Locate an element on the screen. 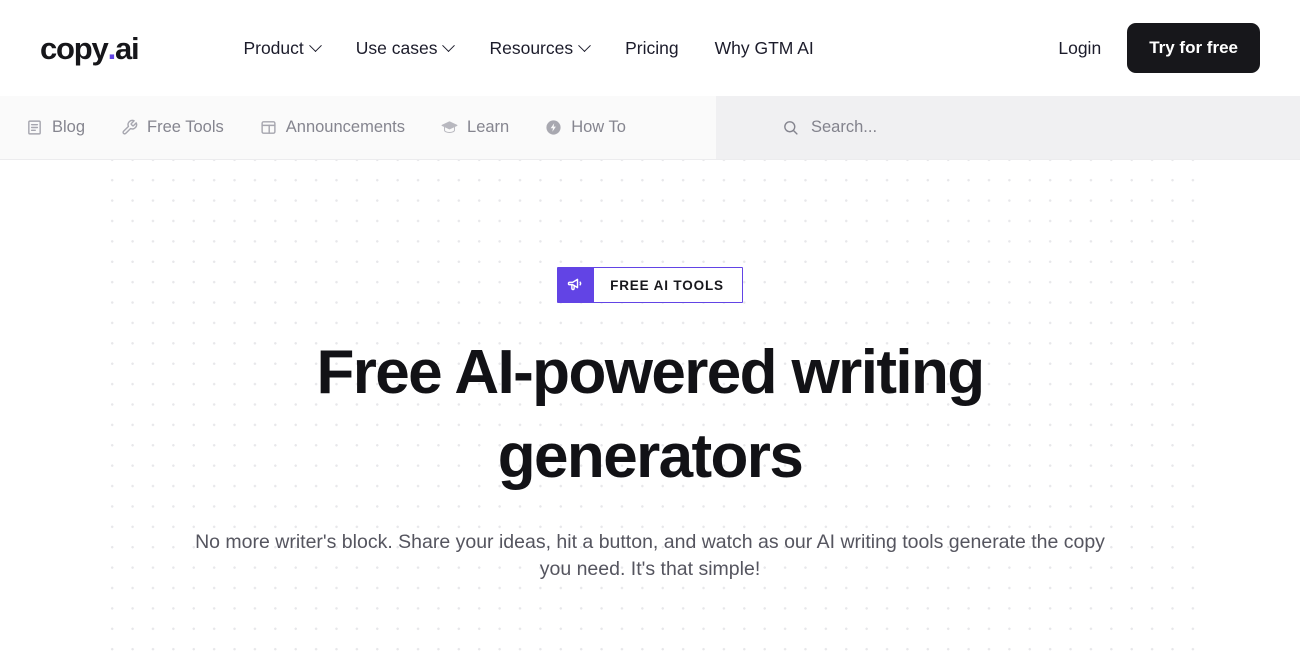 The image size is (1300, 655). nav-item-why-gtm-ai: Why GTM AI is located at coordinates (764, 48).